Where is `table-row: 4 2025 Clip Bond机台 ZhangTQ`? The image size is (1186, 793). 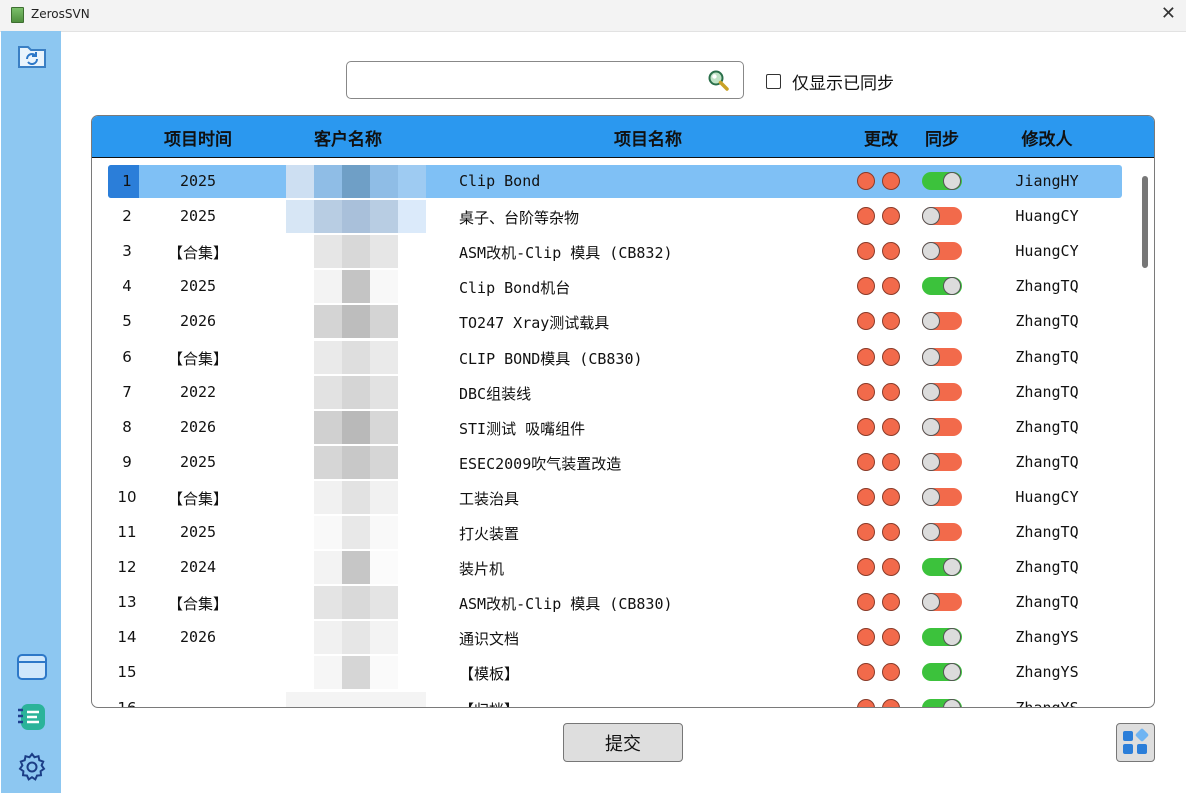
table-row: 4 2025 Clip Bond机台 ZhangTQ is located at coordinates (615, 287).